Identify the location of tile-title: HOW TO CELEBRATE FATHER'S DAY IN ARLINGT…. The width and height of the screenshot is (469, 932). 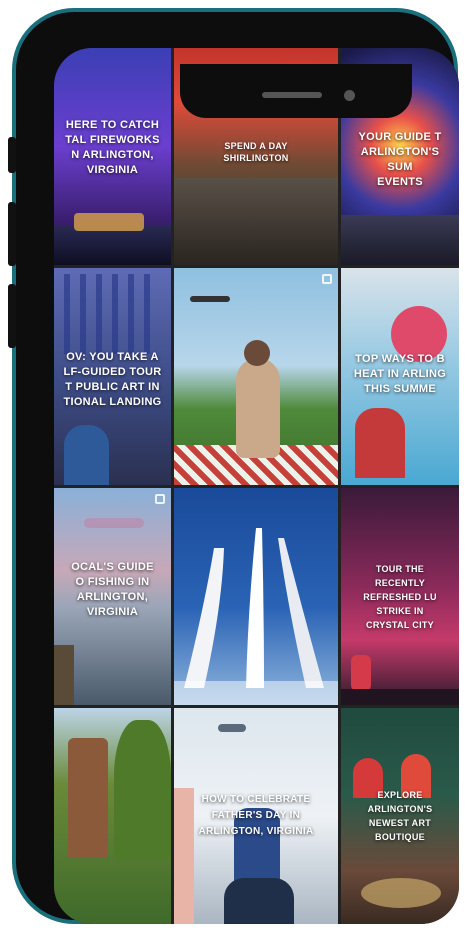
(256, 815).